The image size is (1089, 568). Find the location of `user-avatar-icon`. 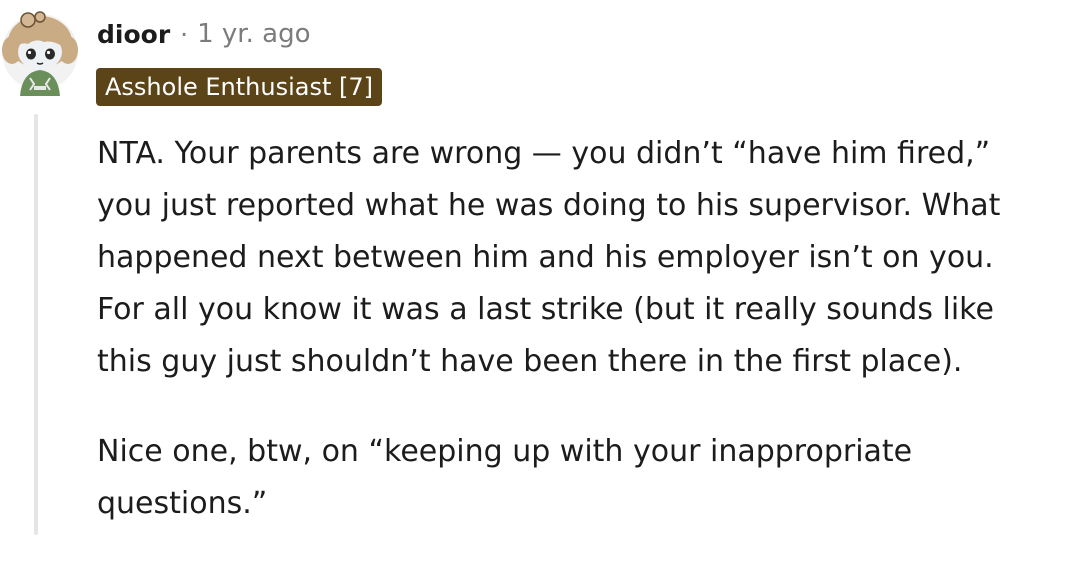

user-avatar-icon is located at coordinates (40, 52).